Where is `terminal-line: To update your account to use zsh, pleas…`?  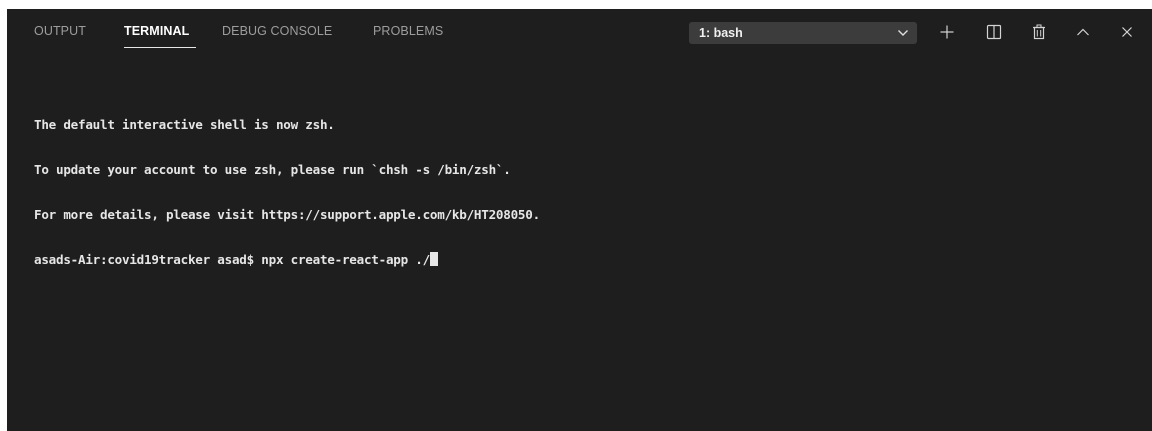 terminal-line: To update your account to use zsh, pleas… is located at coordinates (272, 169).